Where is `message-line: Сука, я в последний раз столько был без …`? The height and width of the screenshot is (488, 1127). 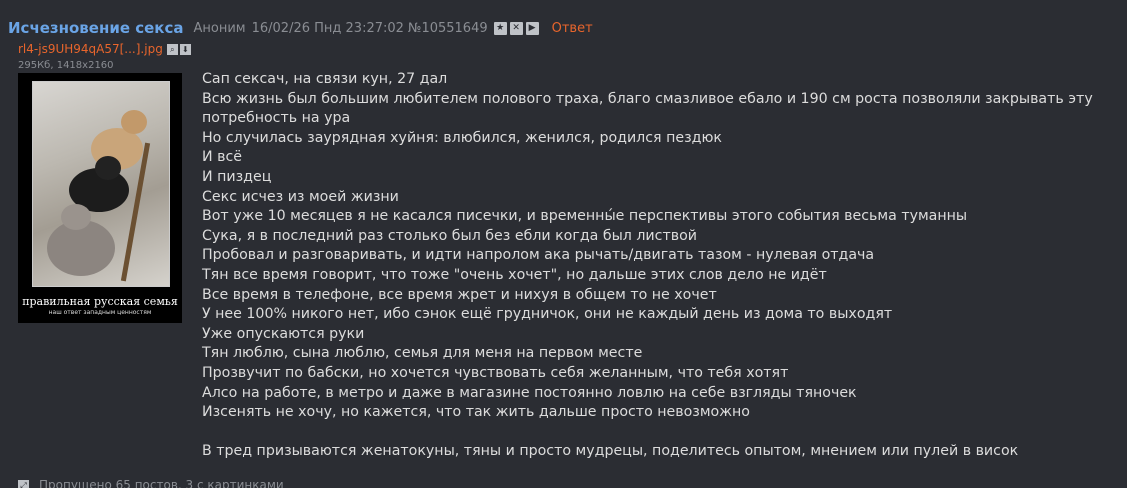 message-line: Сука, я в последний раз столько был без … is located at coordinates (449, 235).